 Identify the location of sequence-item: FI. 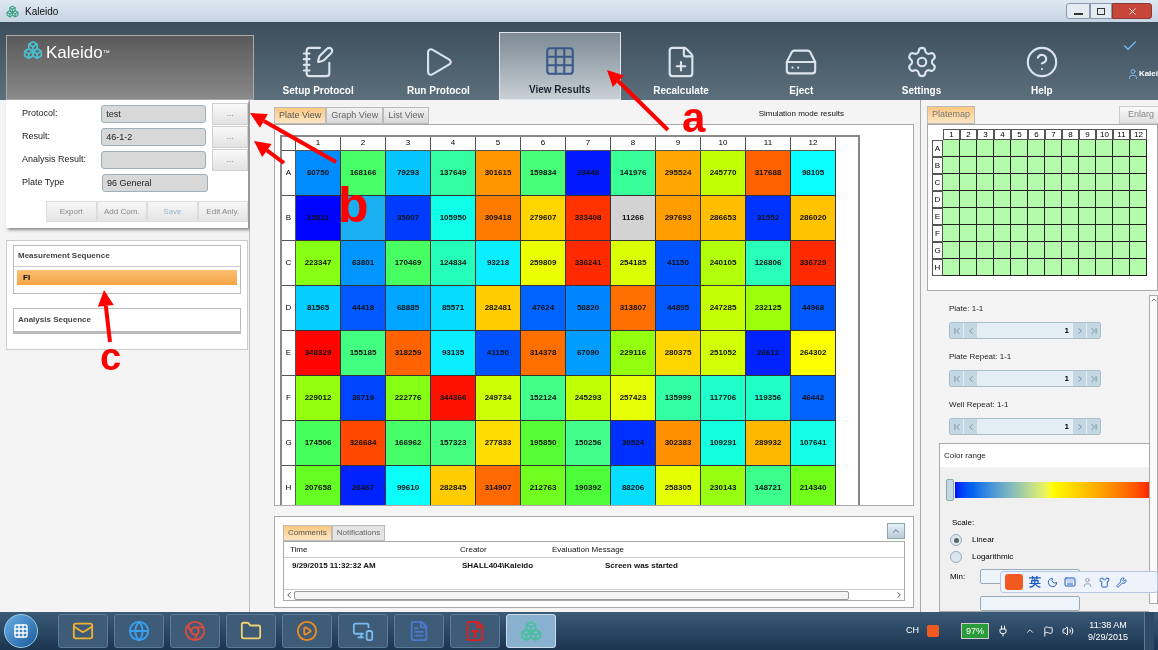
(127, 277).